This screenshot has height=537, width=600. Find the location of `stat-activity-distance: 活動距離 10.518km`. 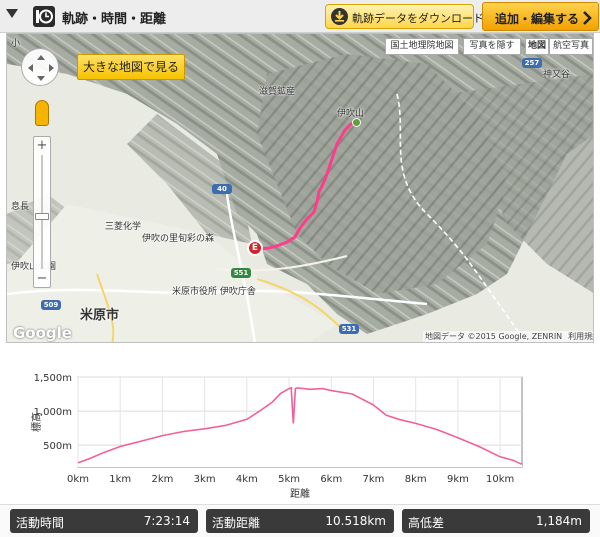

stat-activity-distance: 活動距離 10.518km is located at coordinates (300, 521).